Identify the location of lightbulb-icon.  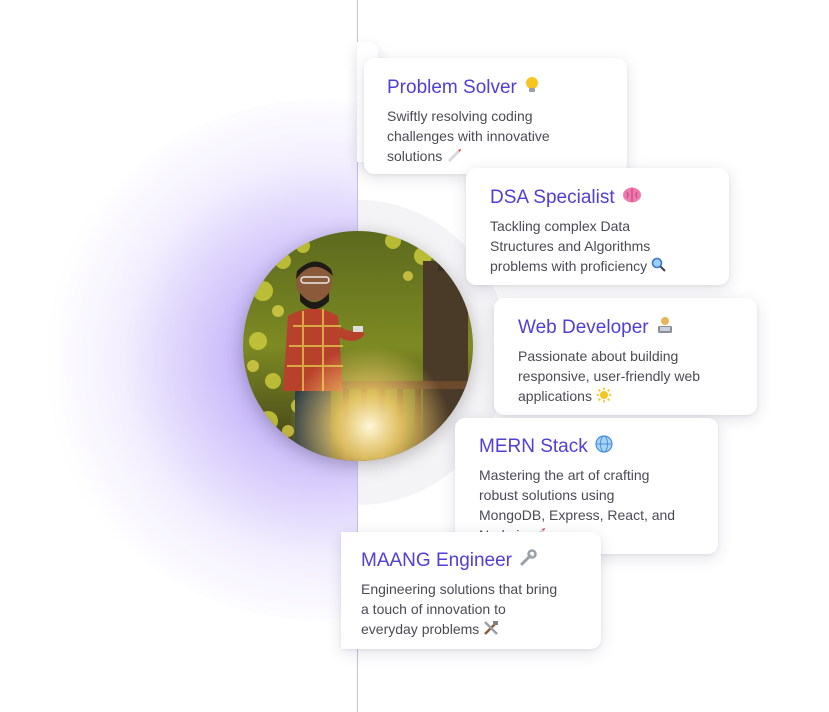
(532, 88).